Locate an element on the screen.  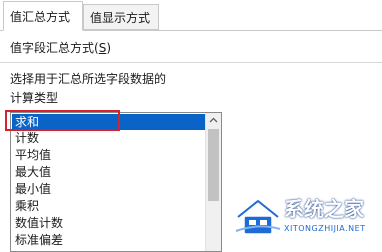
section-divider is located at coordinates (191, 62).